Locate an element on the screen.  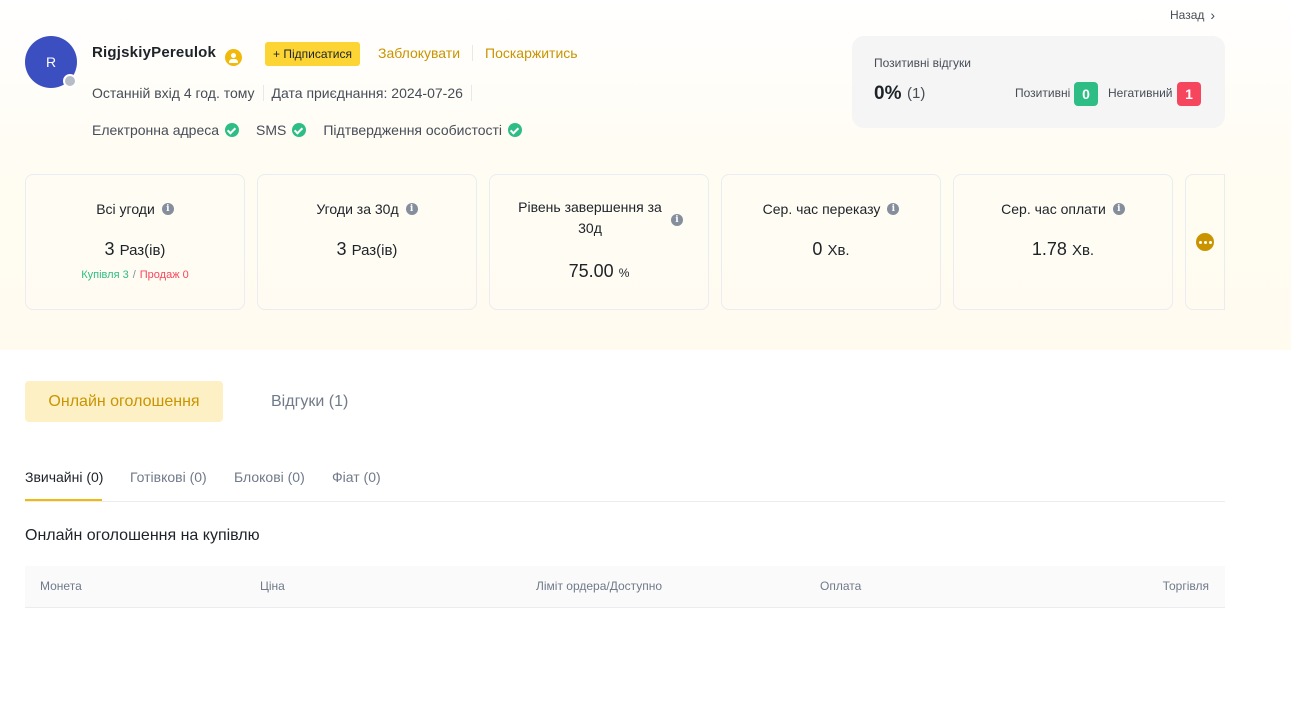
back-label: Назад is located at coordinates (1187, 15).